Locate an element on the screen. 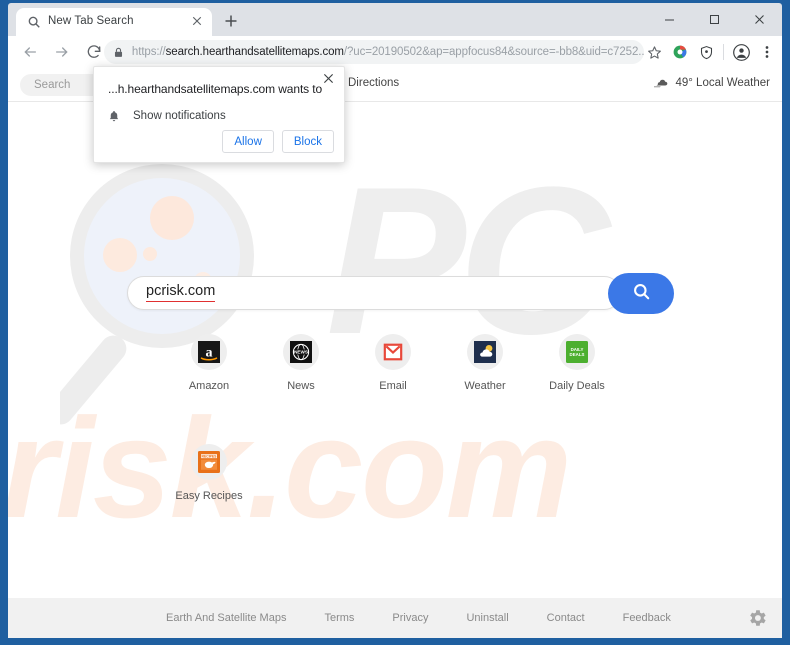  close-icon is located at coordinates (197, 22).